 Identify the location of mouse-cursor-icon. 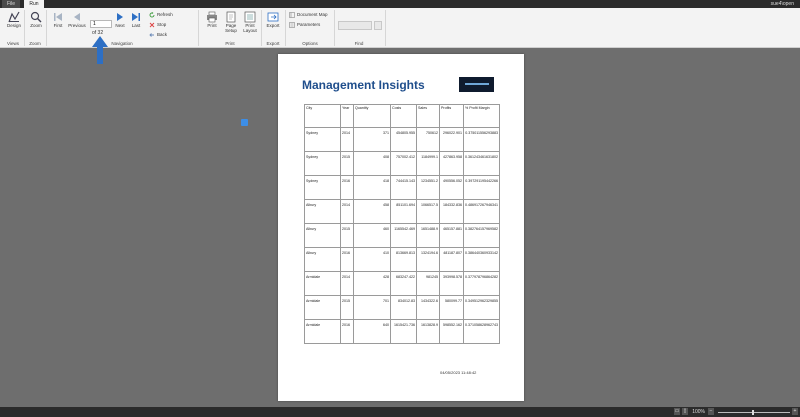
(244, 122).